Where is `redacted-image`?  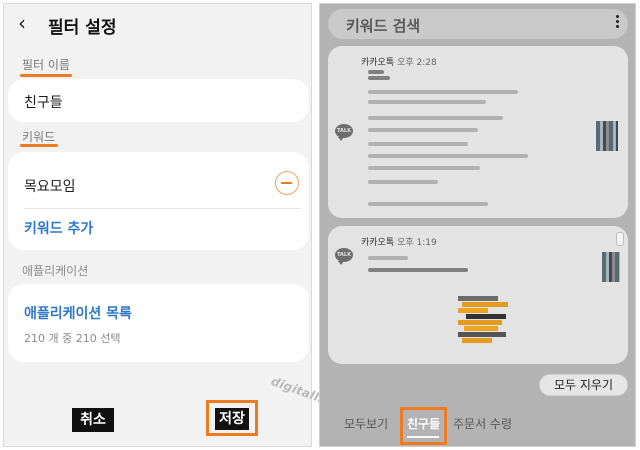
redacted-image is located at coordinates (483, 320).